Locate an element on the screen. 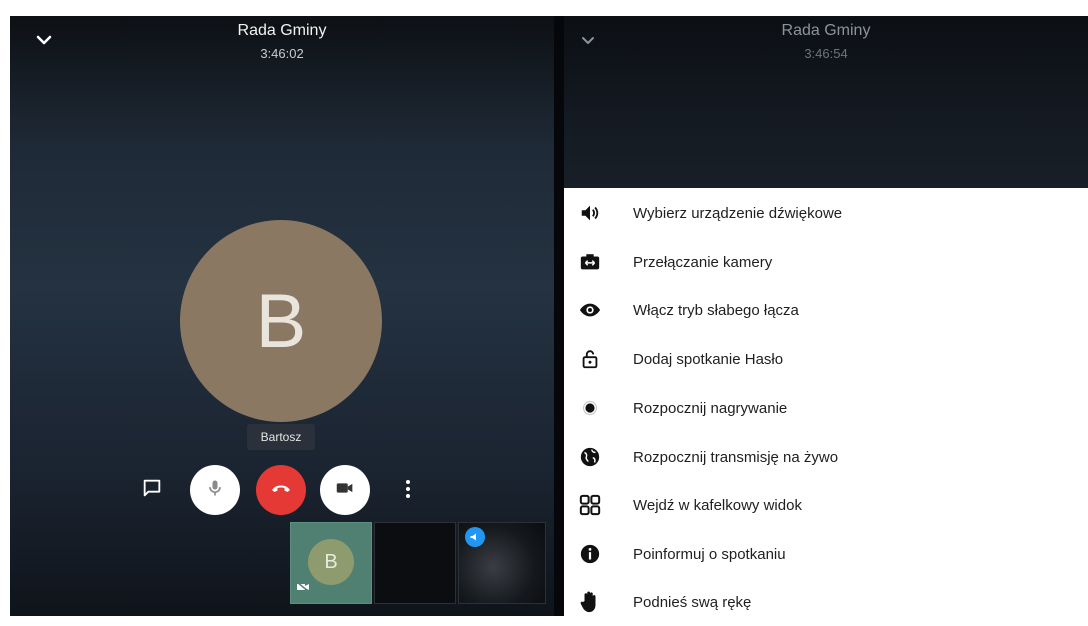  menu-item-label: Dodaj spotkanie Hasło is located at coordinates (708, 359).